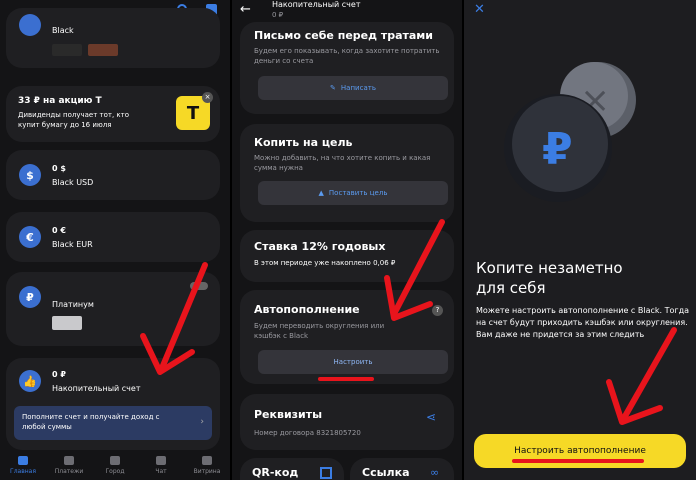 This screenshot has height=480, width=696. I want to click on tab-showcase: Витрина, so click(207, 465).